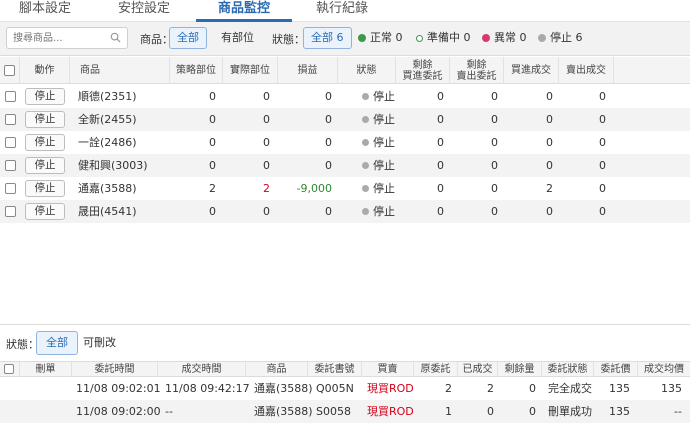  Describe the element at coordinates (504, 38) in the screenshot. I see `status-filter-abnormal: 異常 0` at that location.